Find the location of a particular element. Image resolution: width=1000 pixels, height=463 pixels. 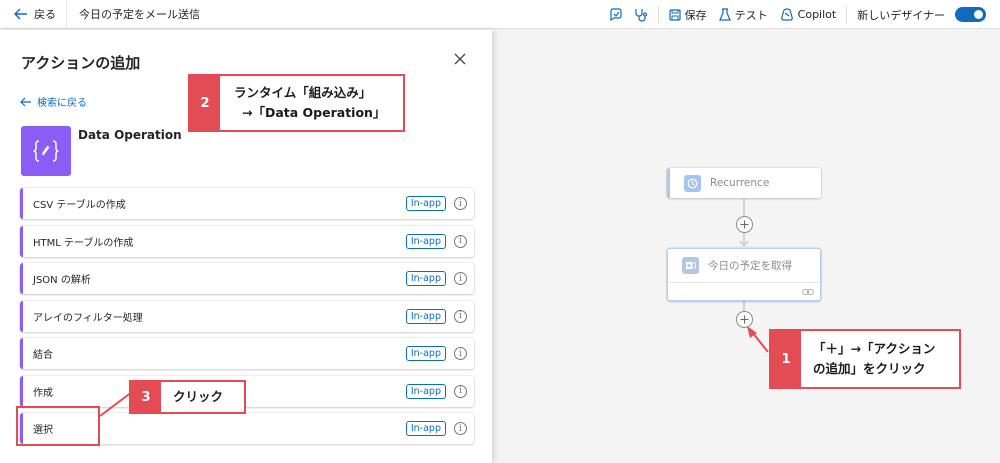

action-label: 結合 is located at coordinates (43, 355).